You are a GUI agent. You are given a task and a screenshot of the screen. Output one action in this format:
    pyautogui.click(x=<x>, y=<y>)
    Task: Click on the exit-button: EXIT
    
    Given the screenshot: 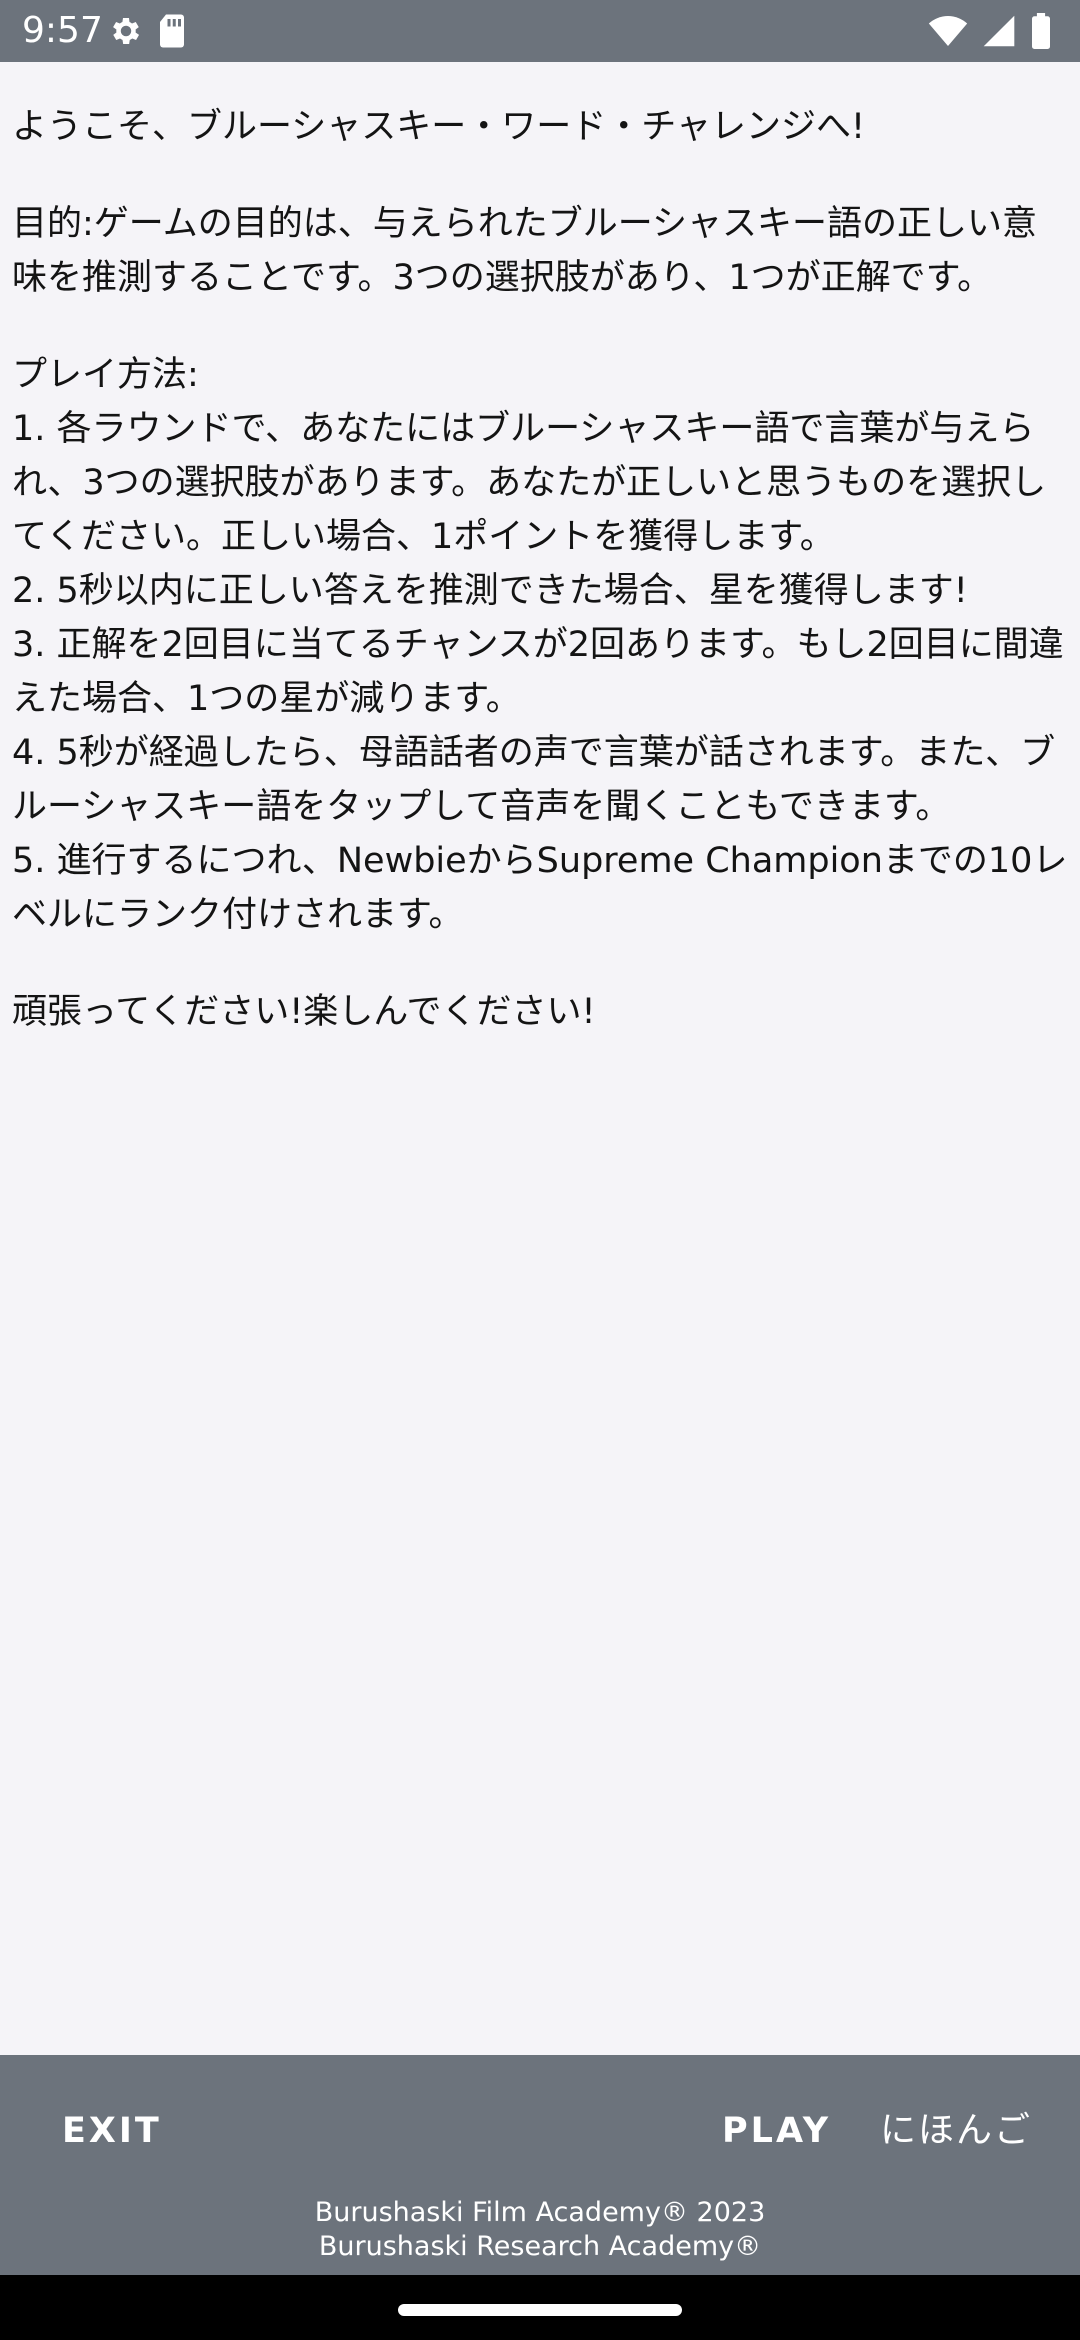 What is the action you would take?
    pyautogui.click(x=112, y=2131)
    